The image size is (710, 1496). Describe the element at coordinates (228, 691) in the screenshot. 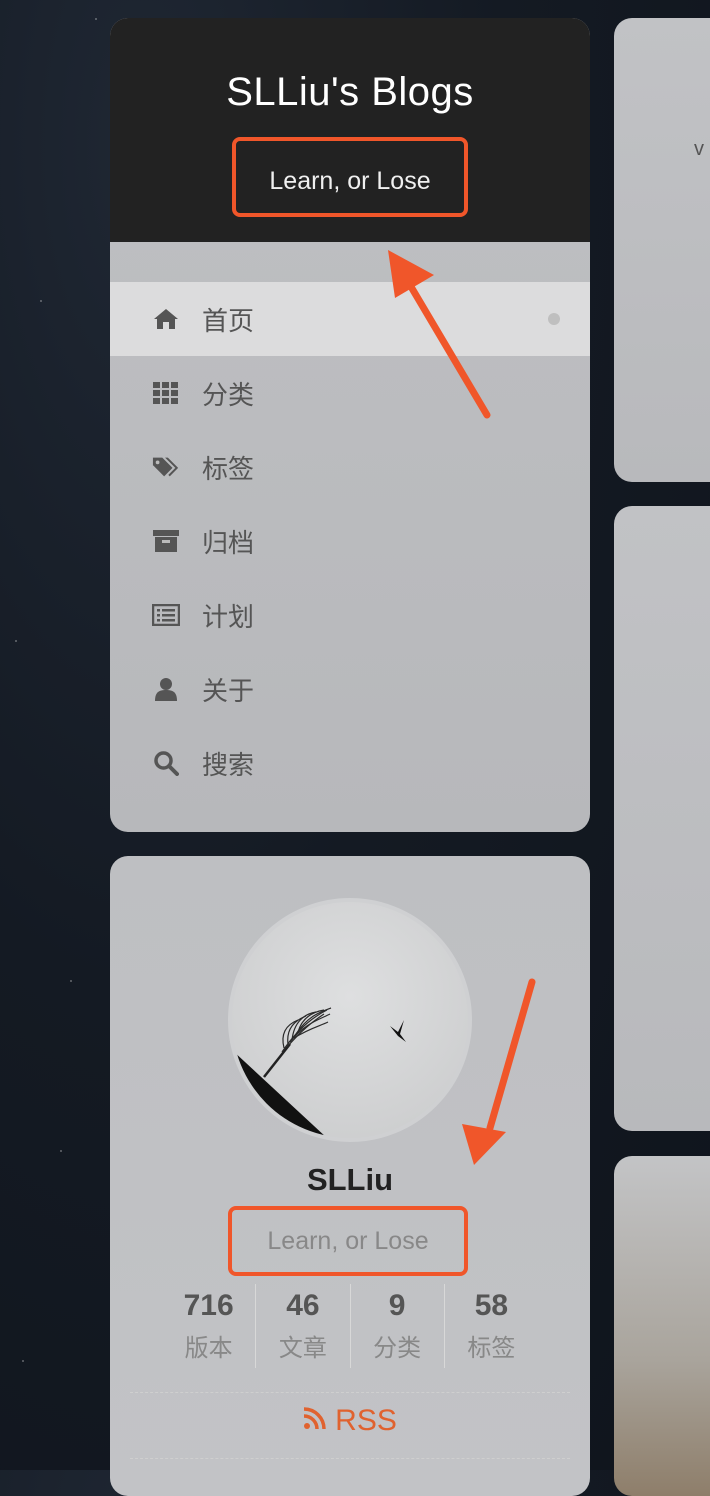

I see `menu-item-label: 关于` at that location.